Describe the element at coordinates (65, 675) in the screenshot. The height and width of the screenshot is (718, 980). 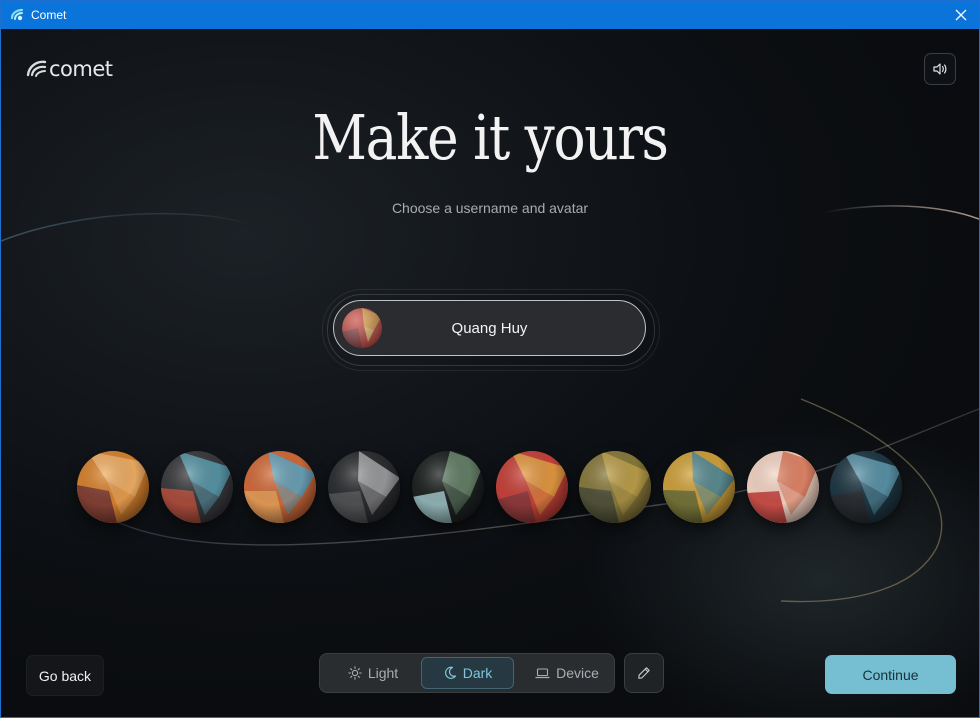
I see `go-back-button: Go back` at that location.